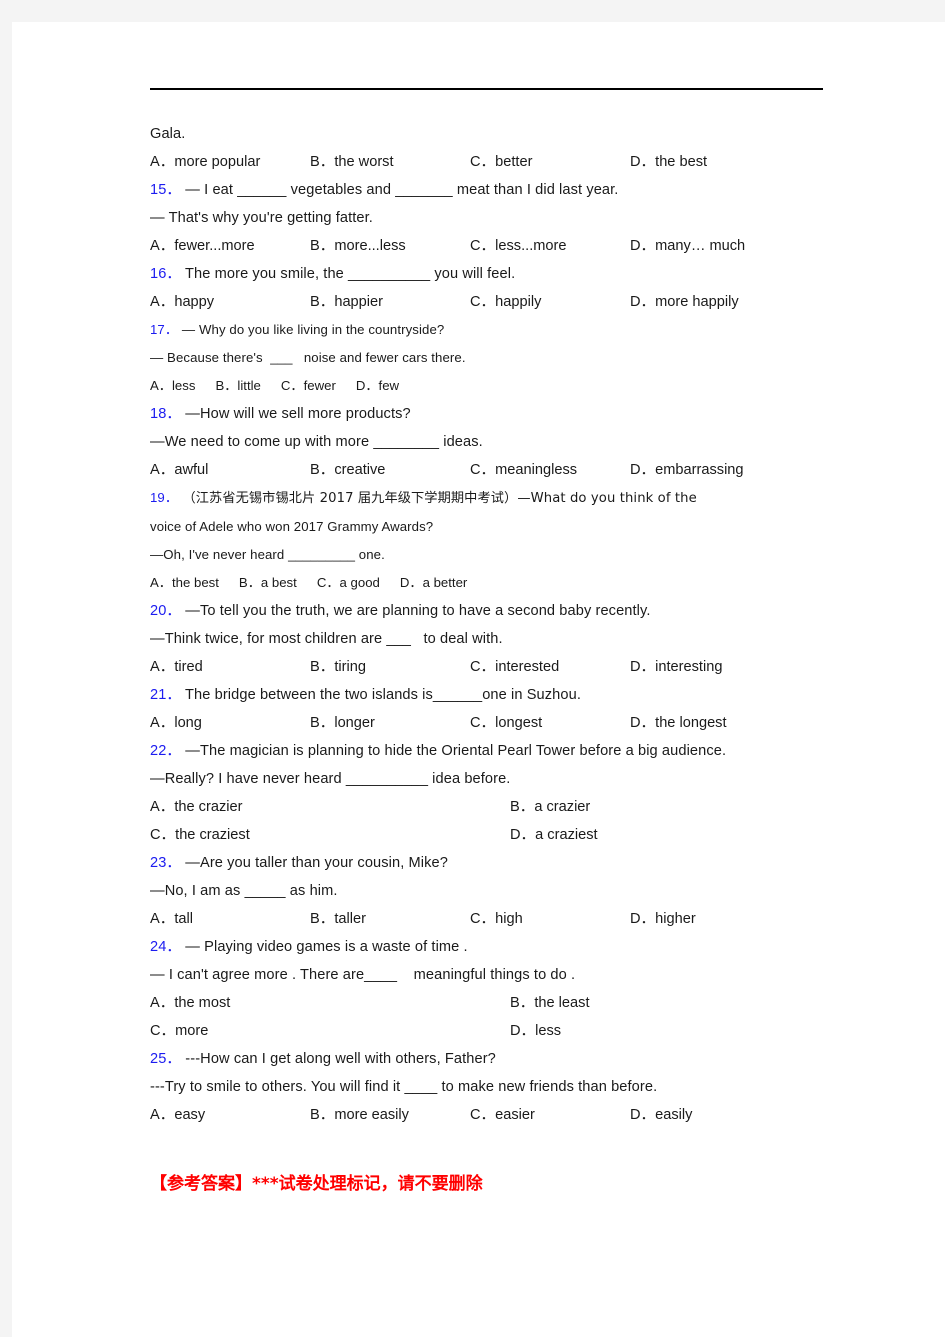 The image size is (945, 1337). What do you see at coordinates (550, 1115) in the screenshot?
I see `option-c: C．easier` at bounding box center [550, 1115].